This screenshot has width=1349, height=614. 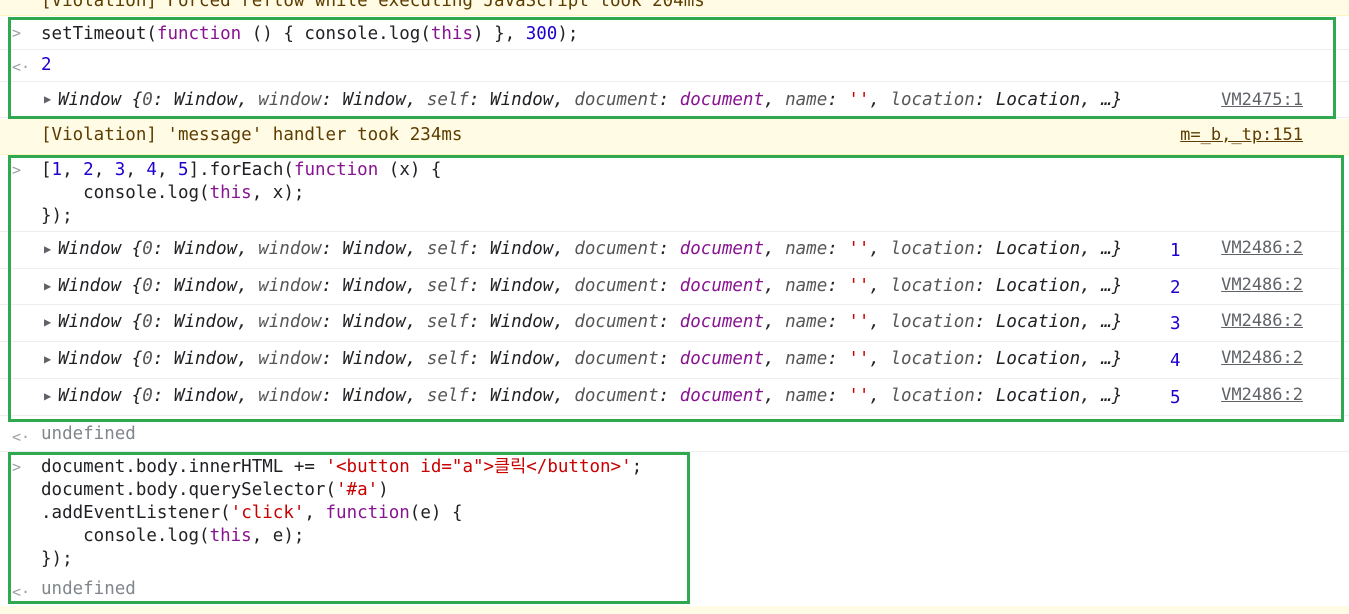 I want to click on log-arg-number: 3, so click(x=1175, y=324).